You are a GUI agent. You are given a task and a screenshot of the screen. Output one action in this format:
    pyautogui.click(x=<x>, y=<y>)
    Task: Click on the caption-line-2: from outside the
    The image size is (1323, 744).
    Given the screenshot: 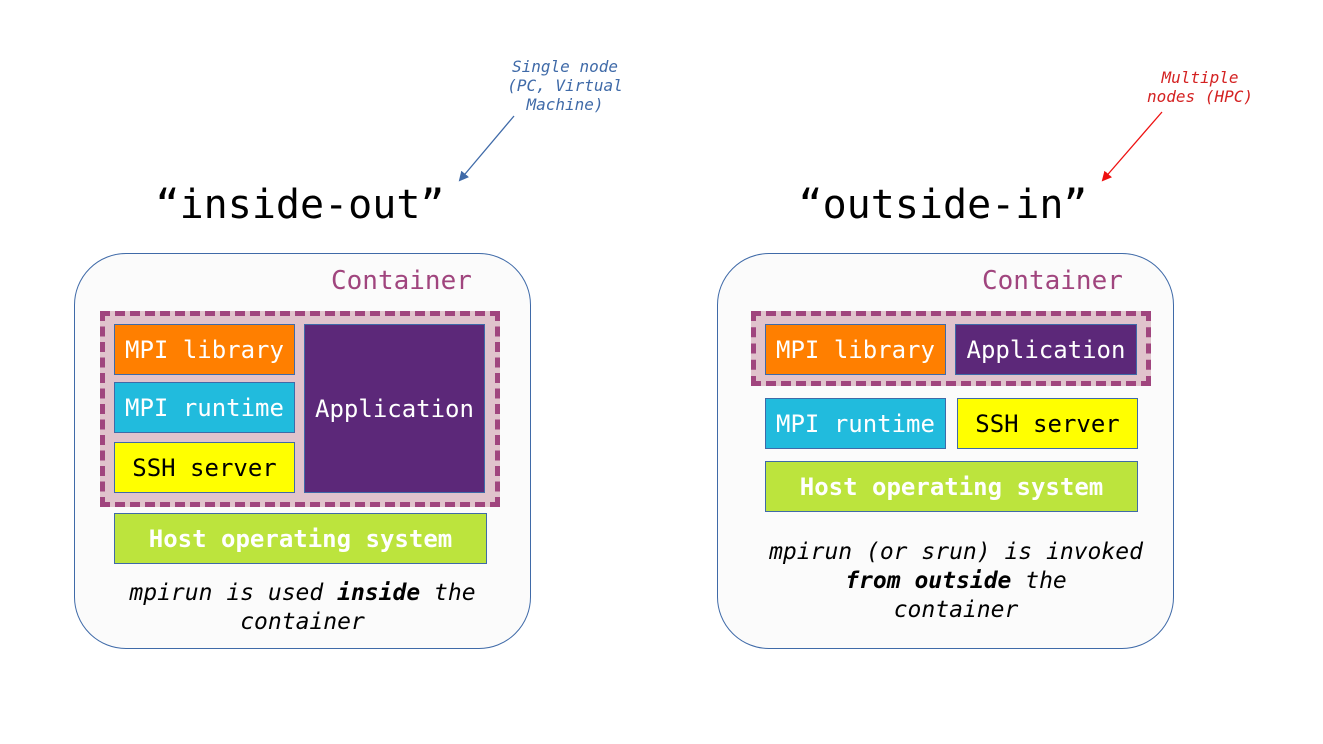 What is the action you would take?
    pyautogui.click(x=956, y=581)
    